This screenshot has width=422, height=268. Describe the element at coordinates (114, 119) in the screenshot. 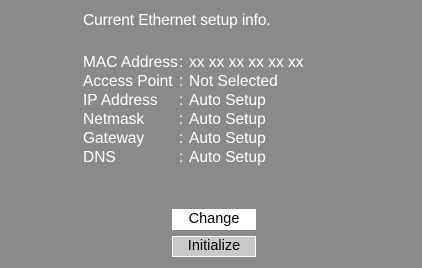

I see `info-label: Netmask` at that location.